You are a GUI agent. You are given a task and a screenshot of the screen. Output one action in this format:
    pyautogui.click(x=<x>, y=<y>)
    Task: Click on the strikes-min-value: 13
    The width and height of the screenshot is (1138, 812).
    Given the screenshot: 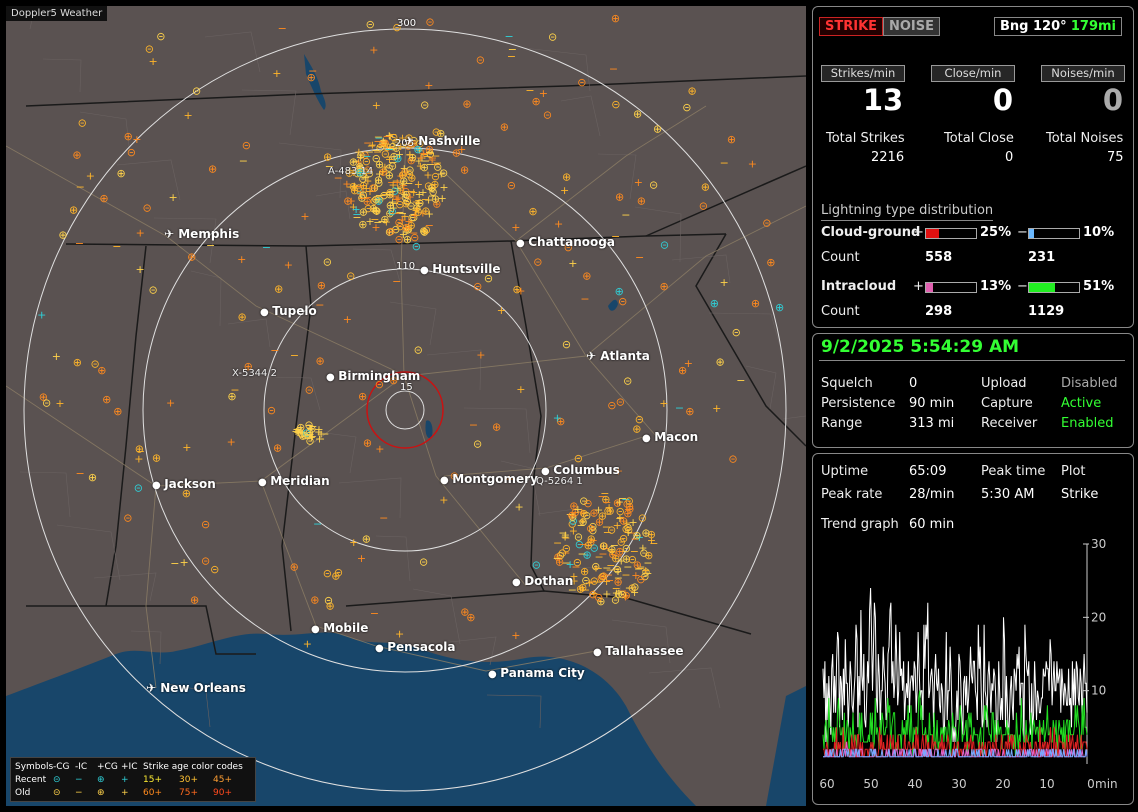 What is the action you would take?
    pyautogui.click(x=883, y=100)
    